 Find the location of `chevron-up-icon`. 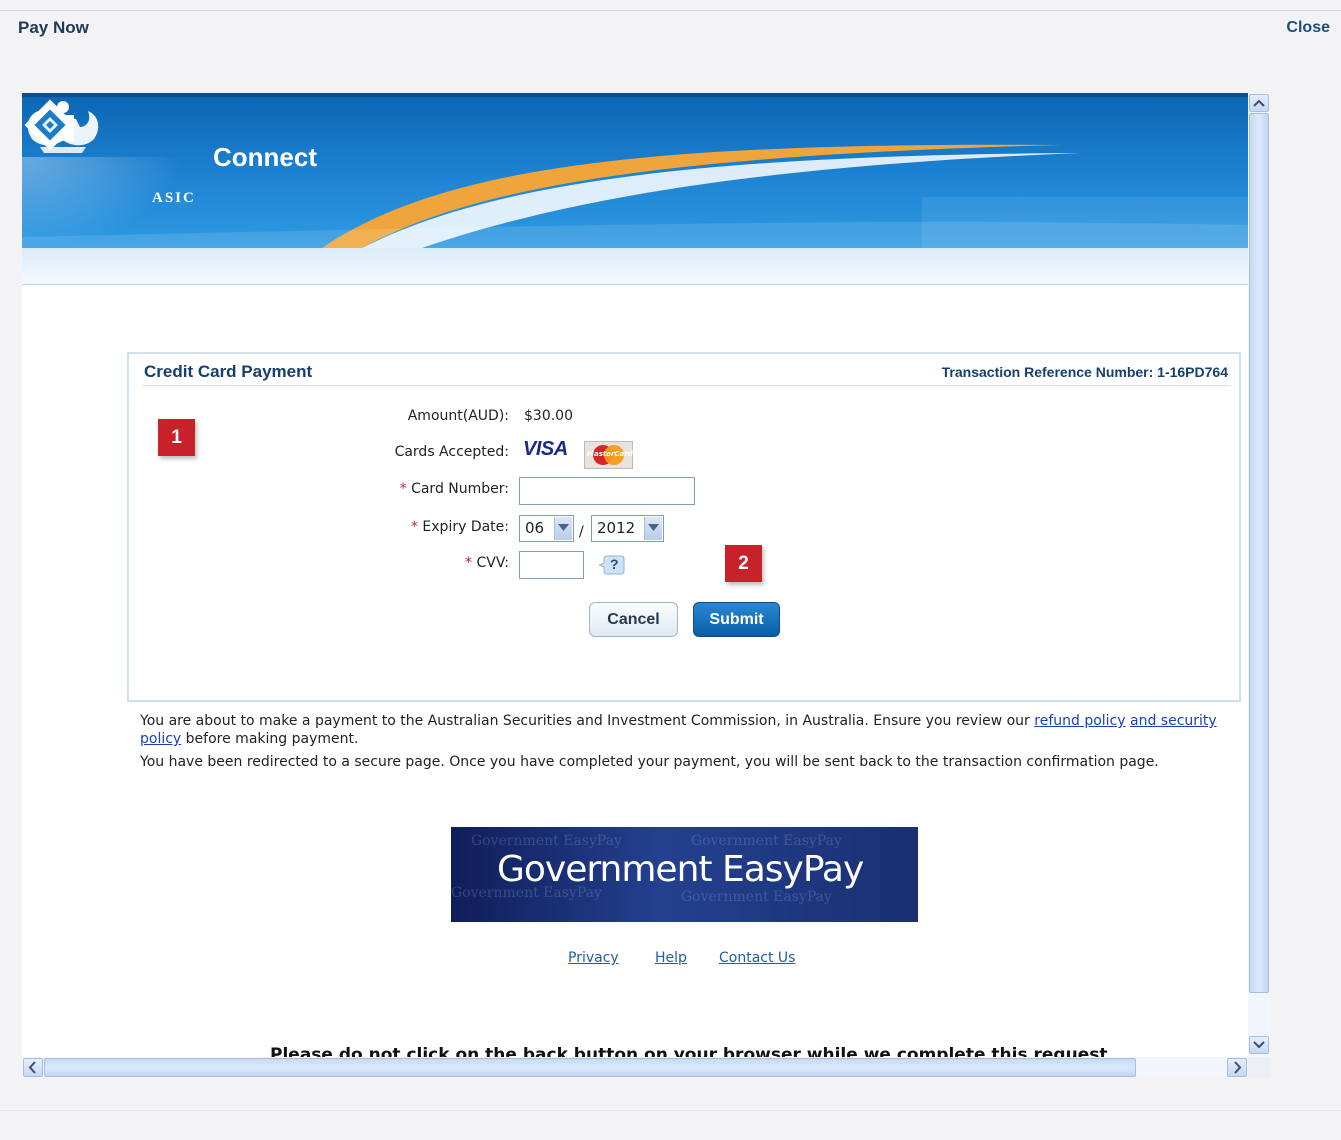

chevron-up-icon is located at coordinates (1259, 103).